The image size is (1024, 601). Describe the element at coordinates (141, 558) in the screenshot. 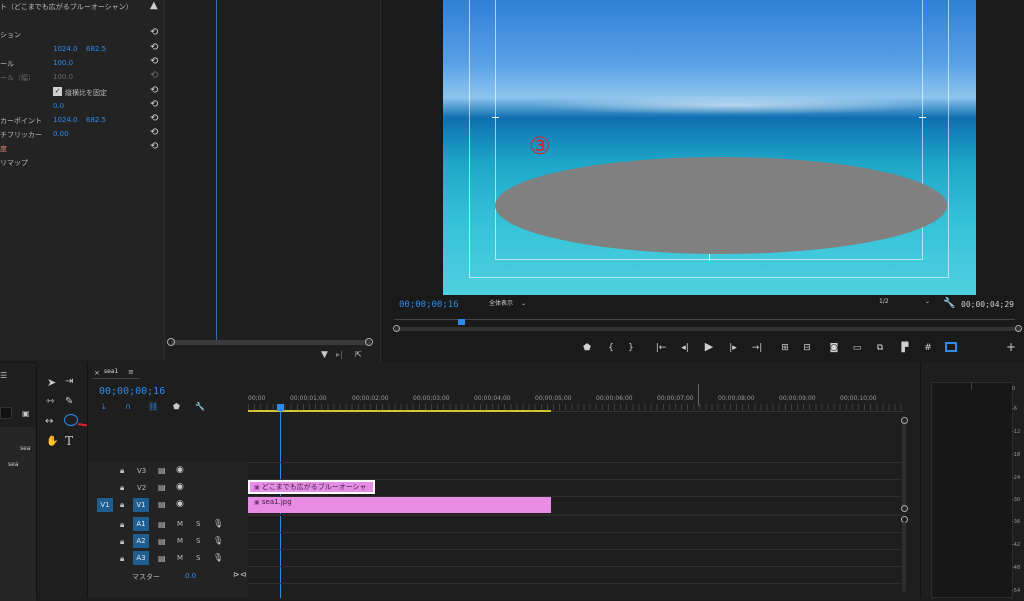

I see `track-target-a3: A3` at that location.